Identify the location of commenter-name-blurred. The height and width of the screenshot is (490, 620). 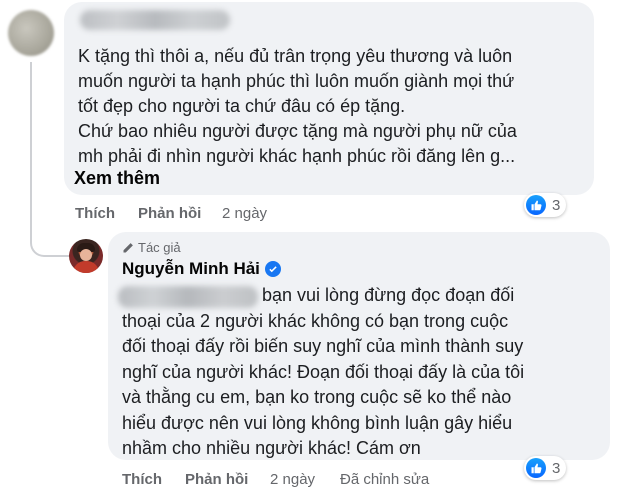
(155, 20).